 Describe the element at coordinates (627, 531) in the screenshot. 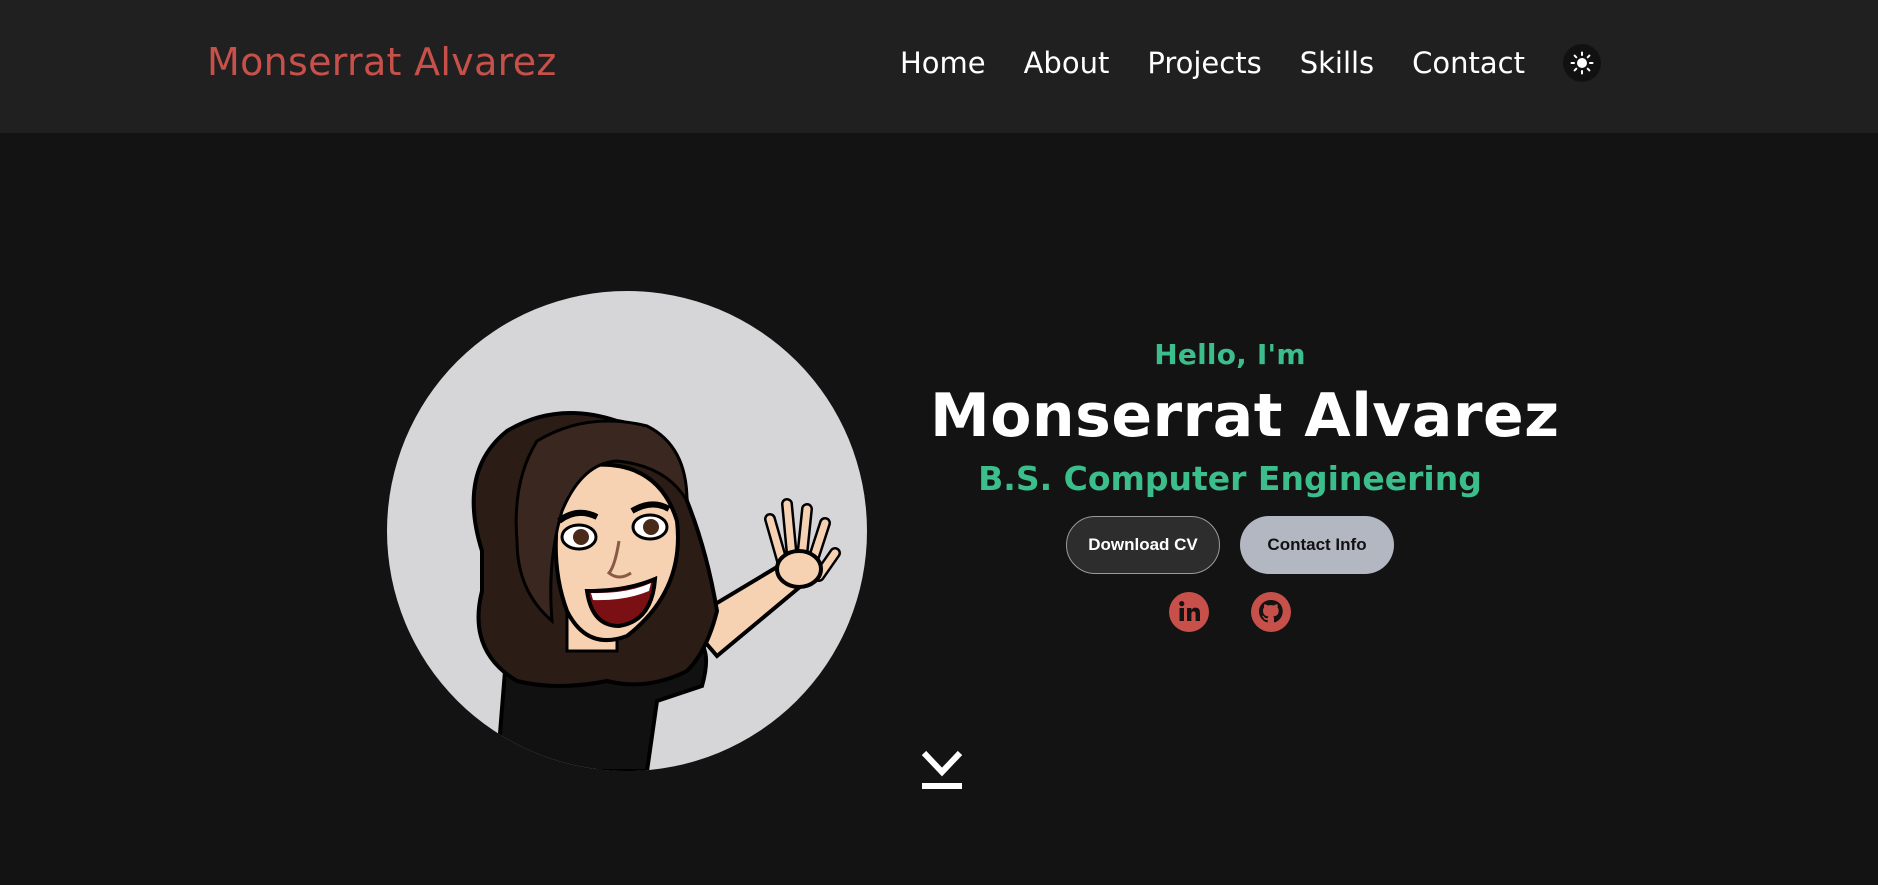

I see `profile-avatar-image` at that location.